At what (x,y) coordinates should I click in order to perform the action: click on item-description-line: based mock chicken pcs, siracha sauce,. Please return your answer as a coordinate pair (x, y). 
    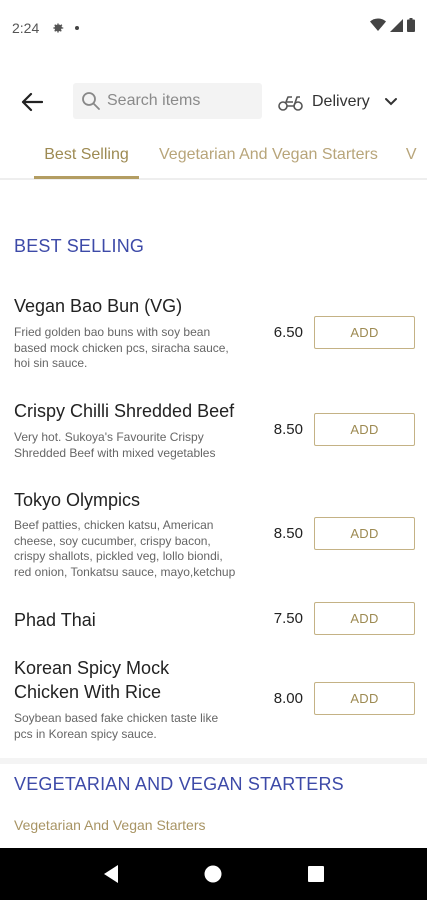
    Looking at the image, I should click on (121, 347).